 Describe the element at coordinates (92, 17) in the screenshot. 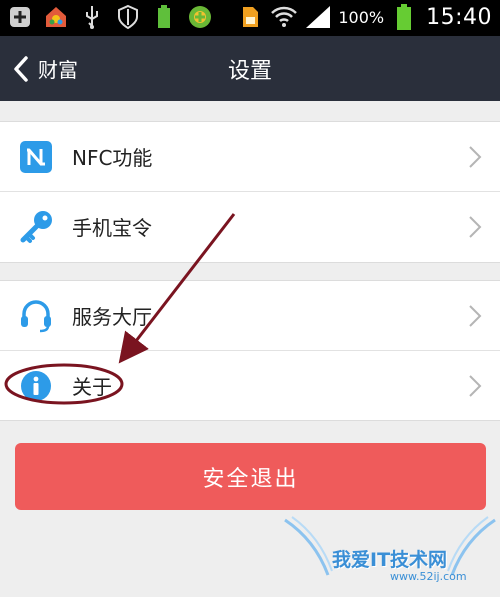

I see `usb-icon` at that location.